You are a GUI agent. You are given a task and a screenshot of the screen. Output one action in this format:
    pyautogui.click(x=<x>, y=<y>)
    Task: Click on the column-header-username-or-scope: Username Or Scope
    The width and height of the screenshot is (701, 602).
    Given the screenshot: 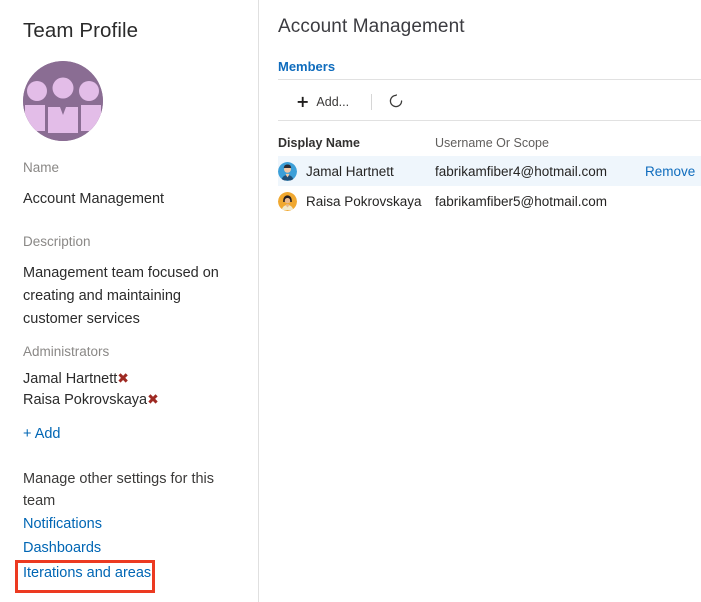 What is the action you would take?
    pyautogui.click(x=492, y=143)
    